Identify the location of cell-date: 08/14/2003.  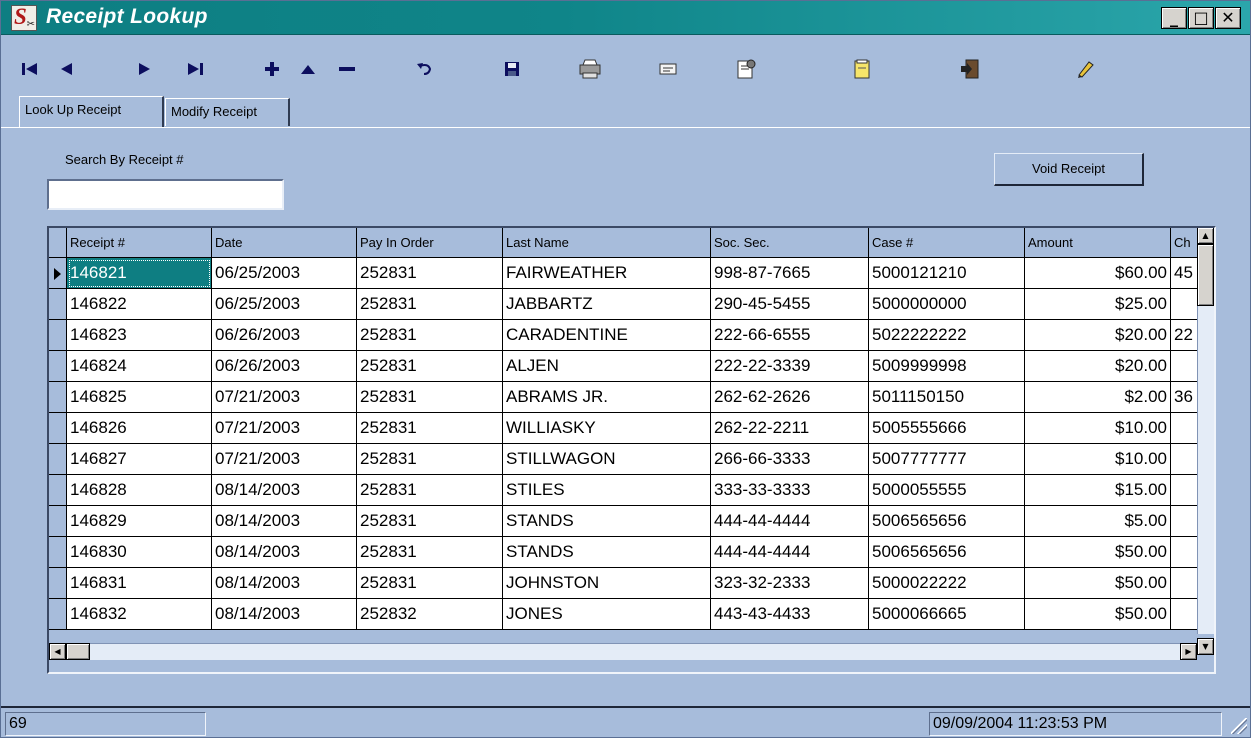
(284, 583).